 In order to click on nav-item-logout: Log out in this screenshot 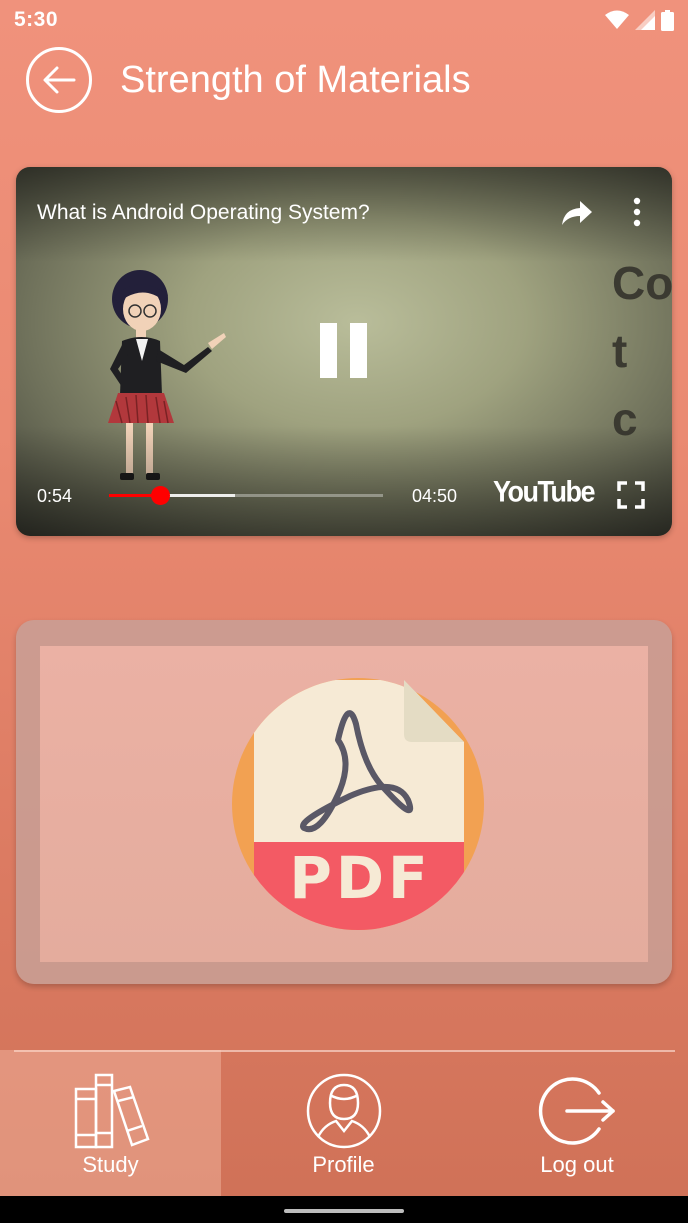, I will do `click(577, 1123)`.